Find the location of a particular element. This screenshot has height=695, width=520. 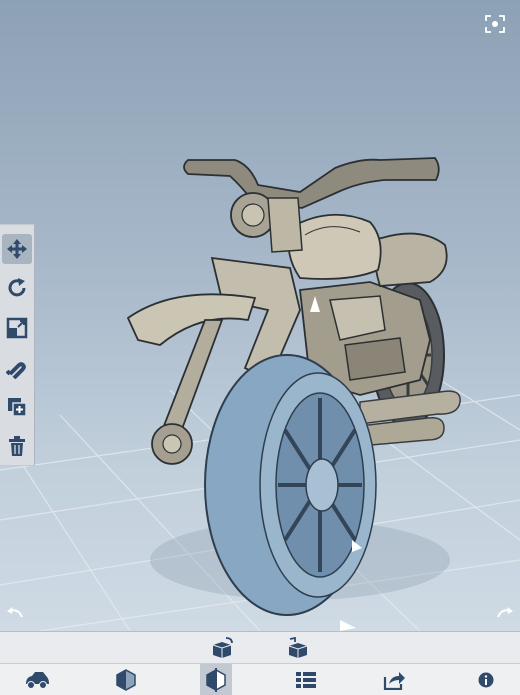

info-button is located at coordinates (486, 680).